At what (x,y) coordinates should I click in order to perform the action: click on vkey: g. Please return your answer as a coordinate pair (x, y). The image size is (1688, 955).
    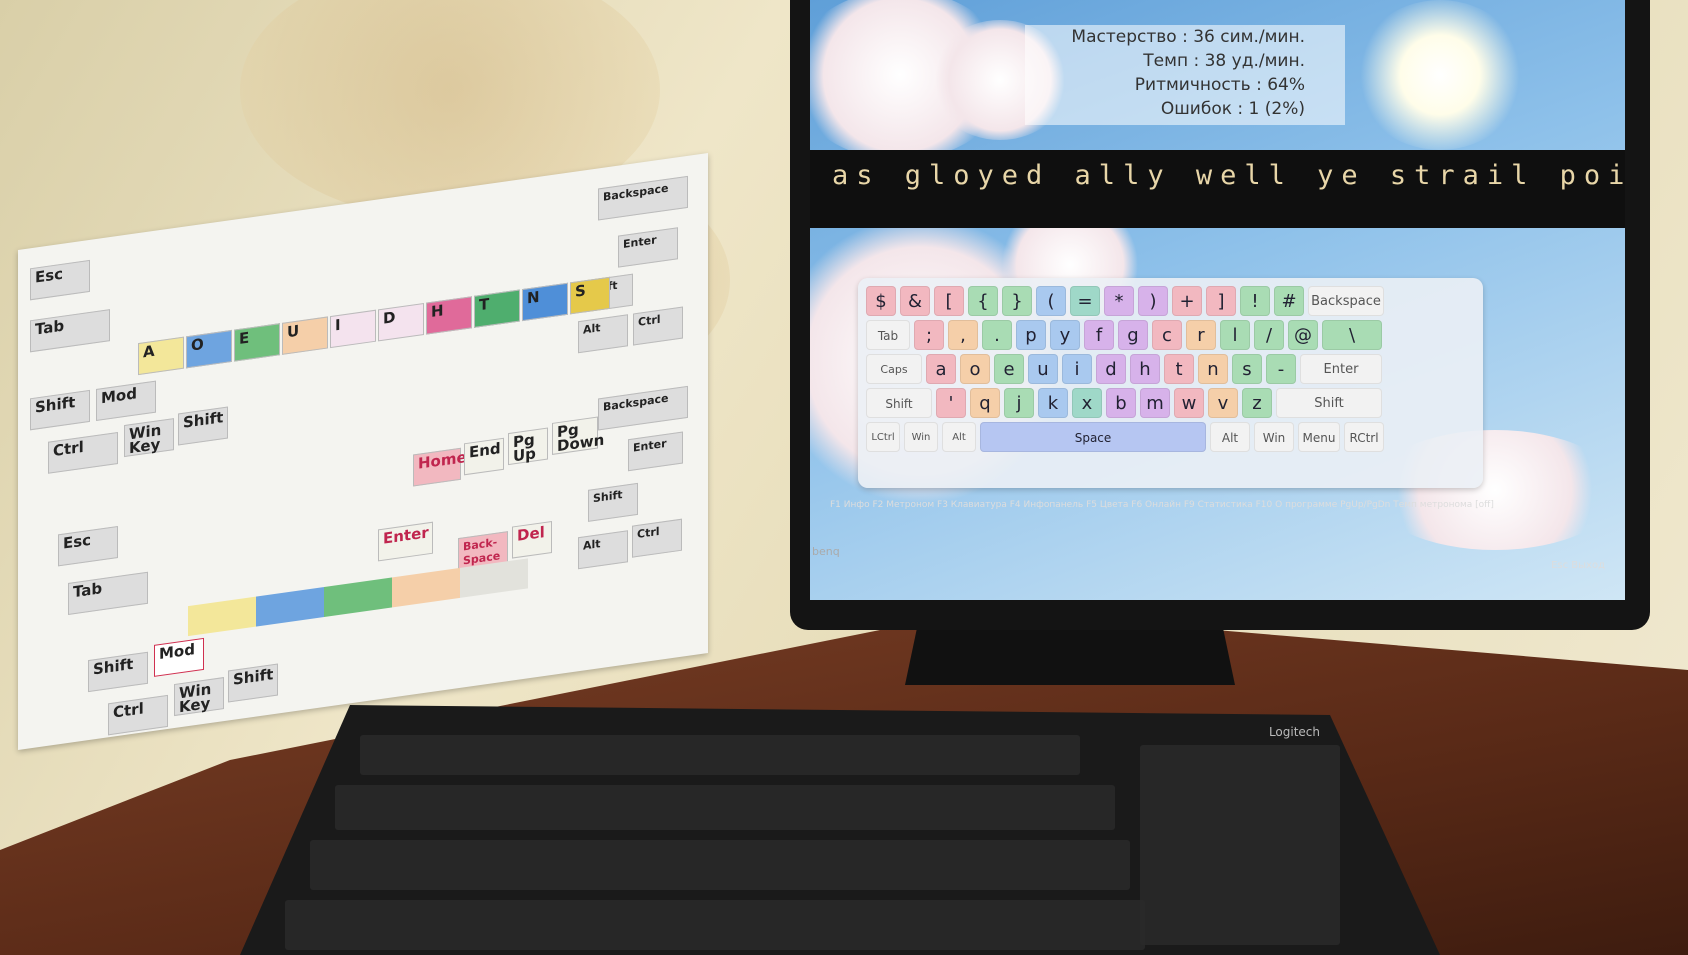
    Looking at the image, I should click on (1133, 335).